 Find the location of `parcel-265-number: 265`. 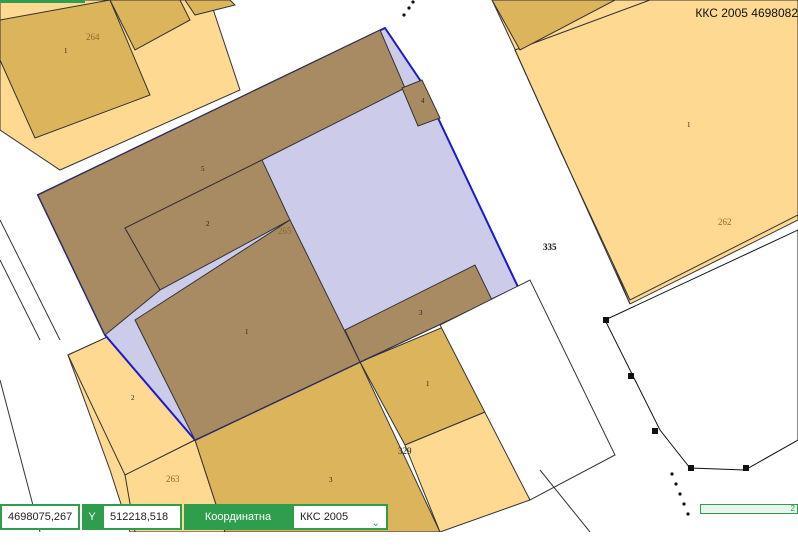

parcel-265-number: 265 is located at coordinates (285, 231).